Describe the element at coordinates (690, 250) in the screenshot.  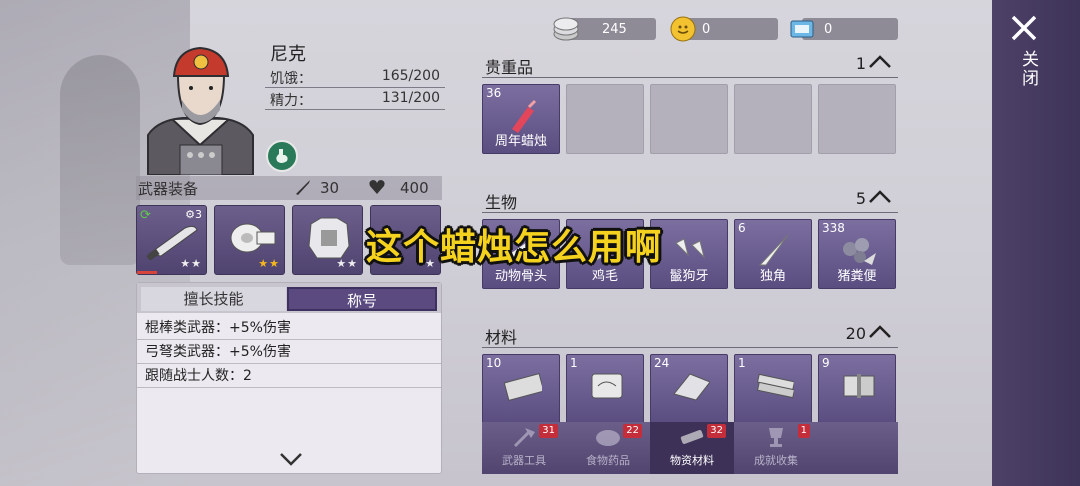
I see `tooth-icon` at that location.